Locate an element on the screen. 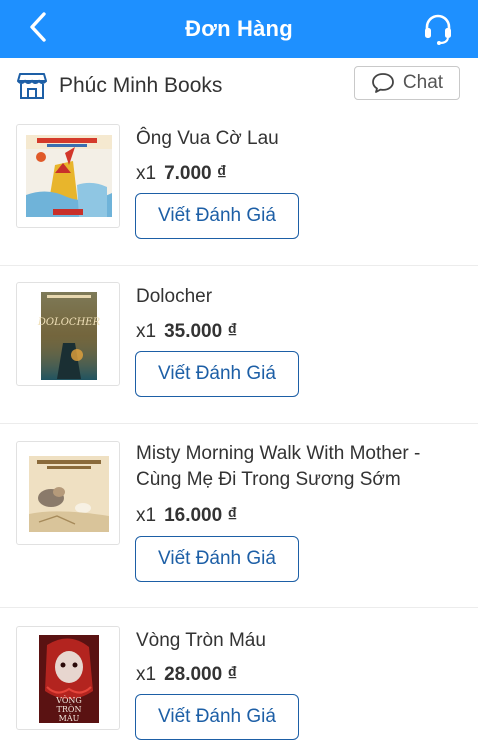 The width and height of the screenshot is (478, 751). back-button is located at coordinates (40, 27).